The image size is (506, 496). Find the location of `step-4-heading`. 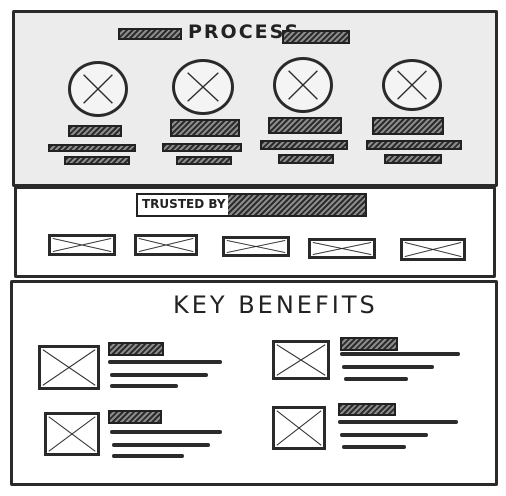

step-4-heading is located at coordinates (408, 126).